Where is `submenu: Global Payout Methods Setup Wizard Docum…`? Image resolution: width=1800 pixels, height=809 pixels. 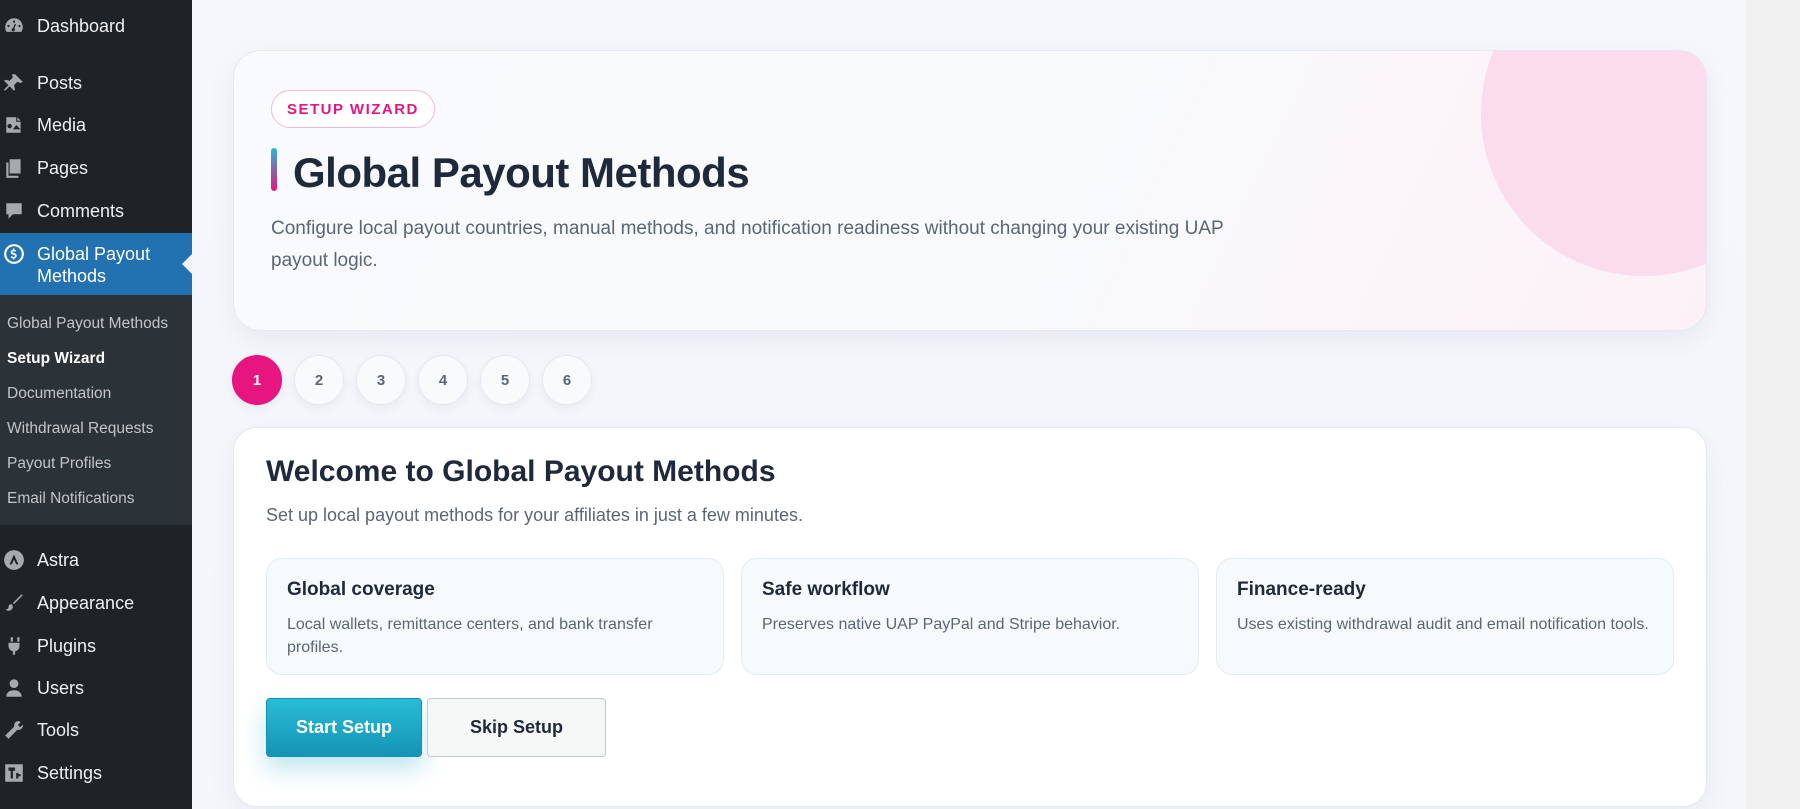 submenu: Global Payout Methods Setup Wizard Docum… is located at coordinates (96, 410).